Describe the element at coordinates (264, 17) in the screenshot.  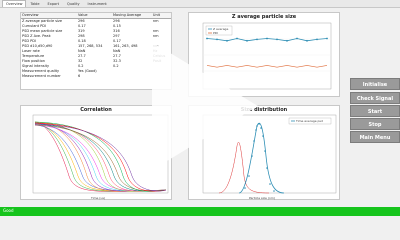
I see `chart-title: Z average particle size` at that location.